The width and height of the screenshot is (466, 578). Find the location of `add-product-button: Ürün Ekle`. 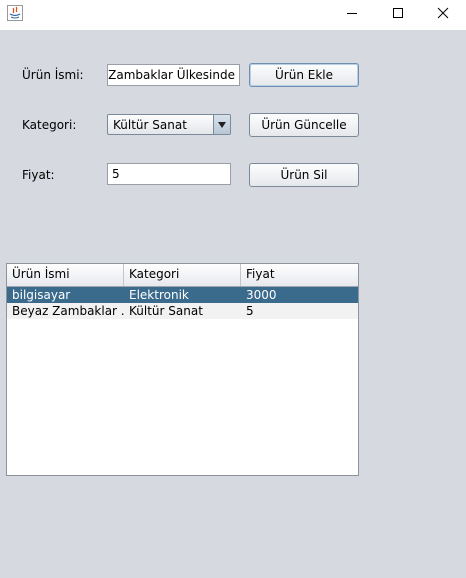

add-product-button: Ürün Ekle is located at coordinates (304, 75).